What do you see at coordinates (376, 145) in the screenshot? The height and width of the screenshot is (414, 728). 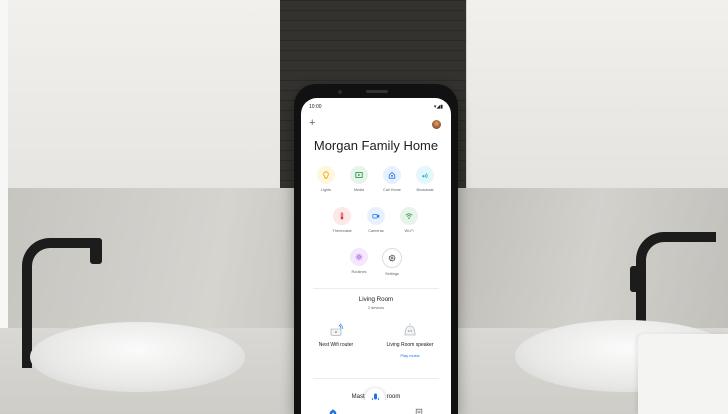 I see `page-title: Morgan Family Home` at bounding box center [376, 145].